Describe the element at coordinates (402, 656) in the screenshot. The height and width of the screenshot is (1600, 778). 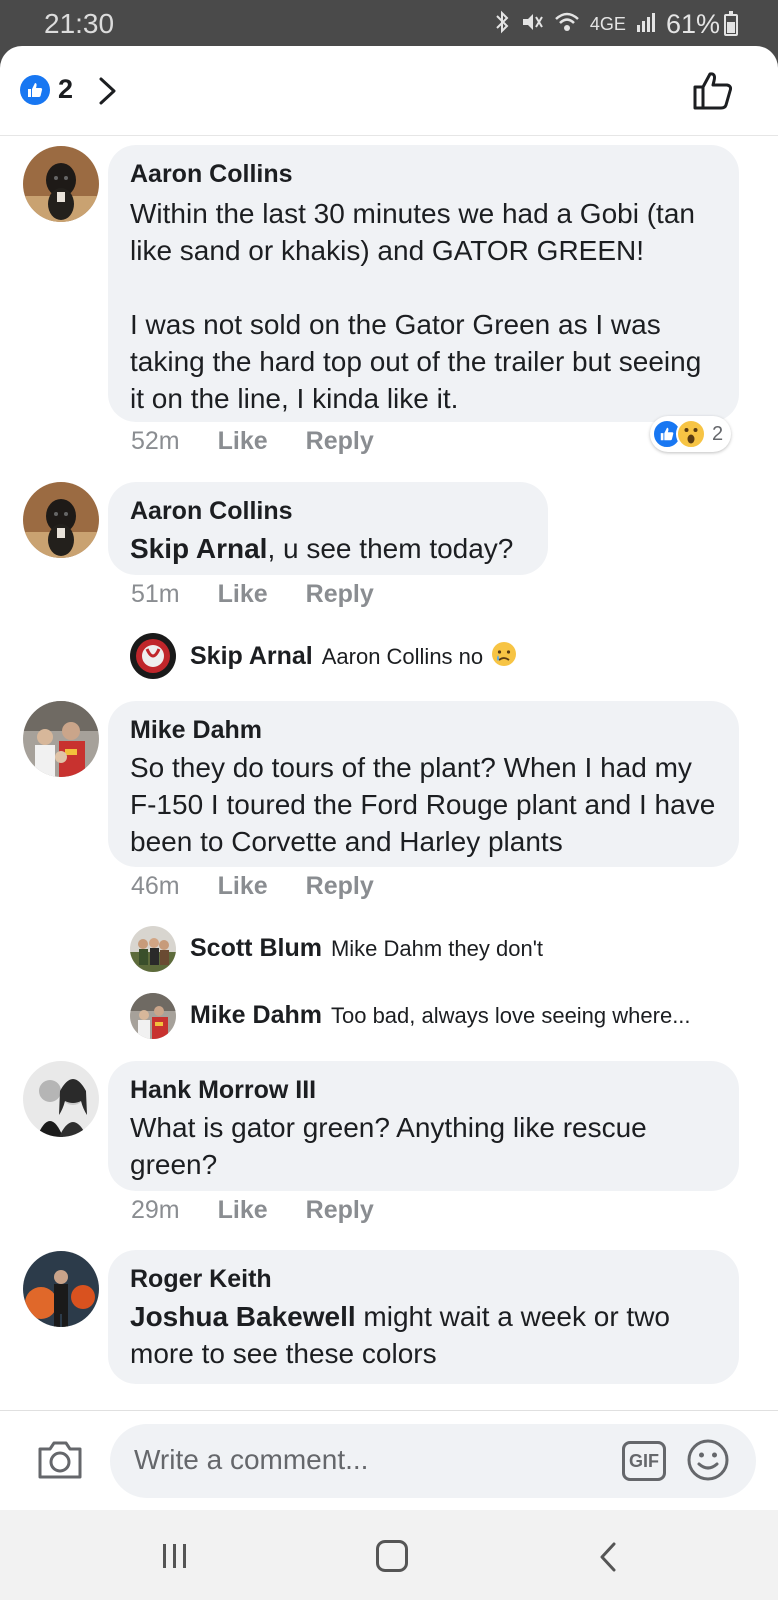
I see `reply-text: Aaron Collins no` at that location.